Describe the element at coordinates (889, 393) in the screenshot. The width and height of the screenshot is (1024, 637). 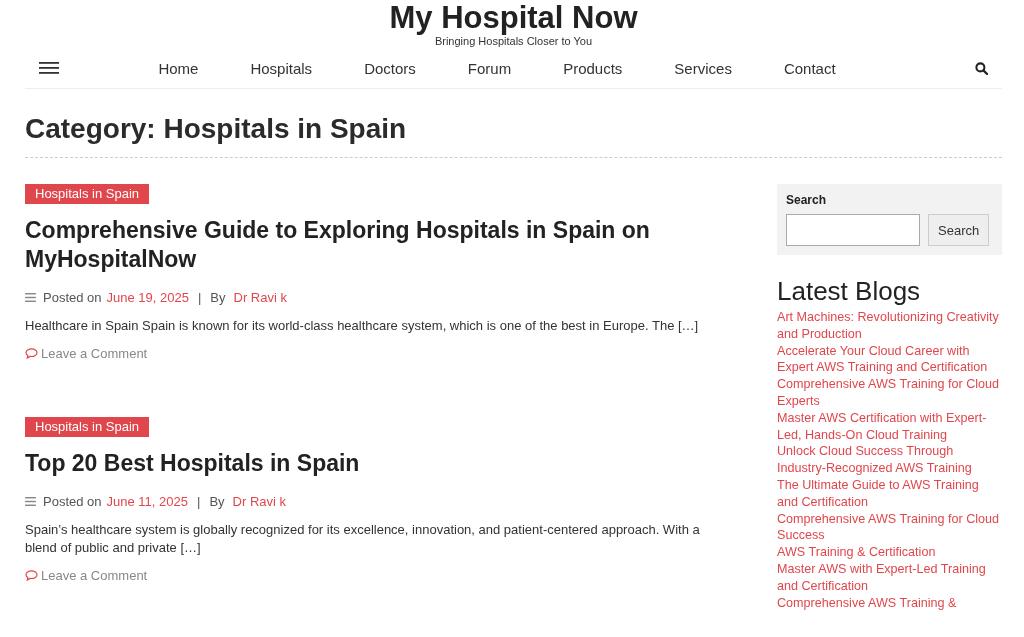
I see `blog-link: Comprehensive AWS Training for Cloud Experts` at that location.